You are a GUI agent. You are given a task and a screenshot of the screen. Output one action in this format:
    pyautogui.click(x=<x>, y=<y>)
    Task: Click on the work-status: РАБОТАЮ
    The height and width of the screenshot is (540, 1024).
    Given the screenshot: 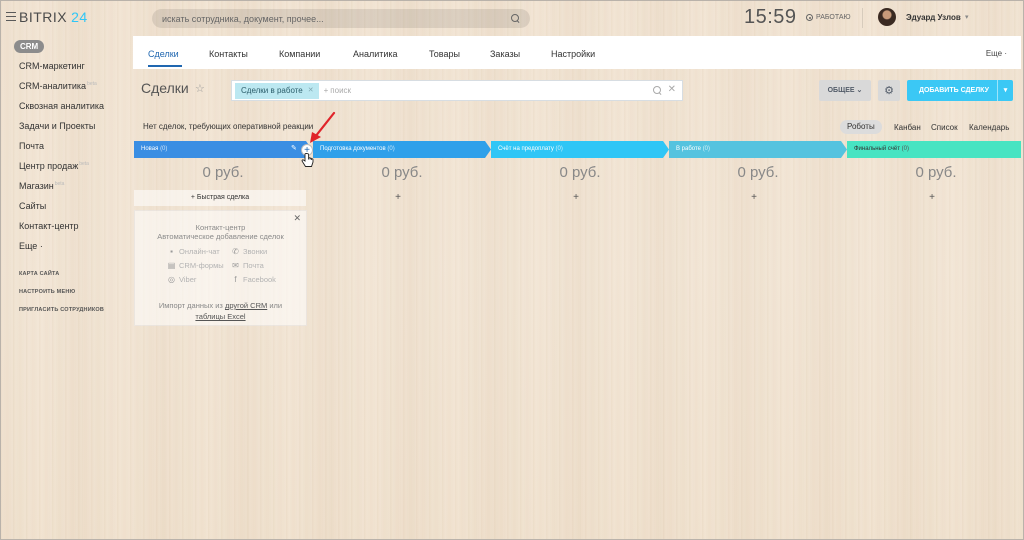 What is the action you would take?
    pyautogui.click(x=828, y=17)
    